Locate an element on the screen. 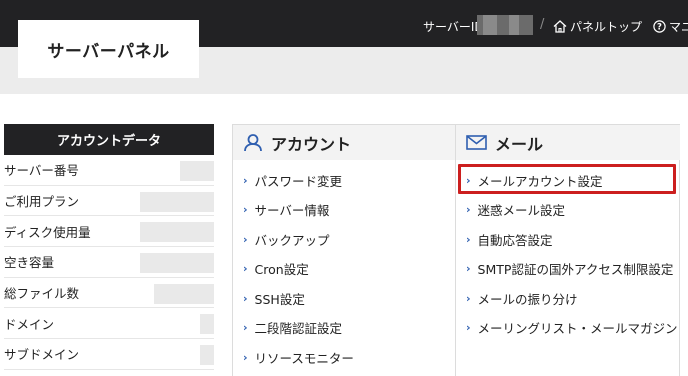  menu-item-mail-filter: › メールの振り分け is located at coordinates (522, 298).